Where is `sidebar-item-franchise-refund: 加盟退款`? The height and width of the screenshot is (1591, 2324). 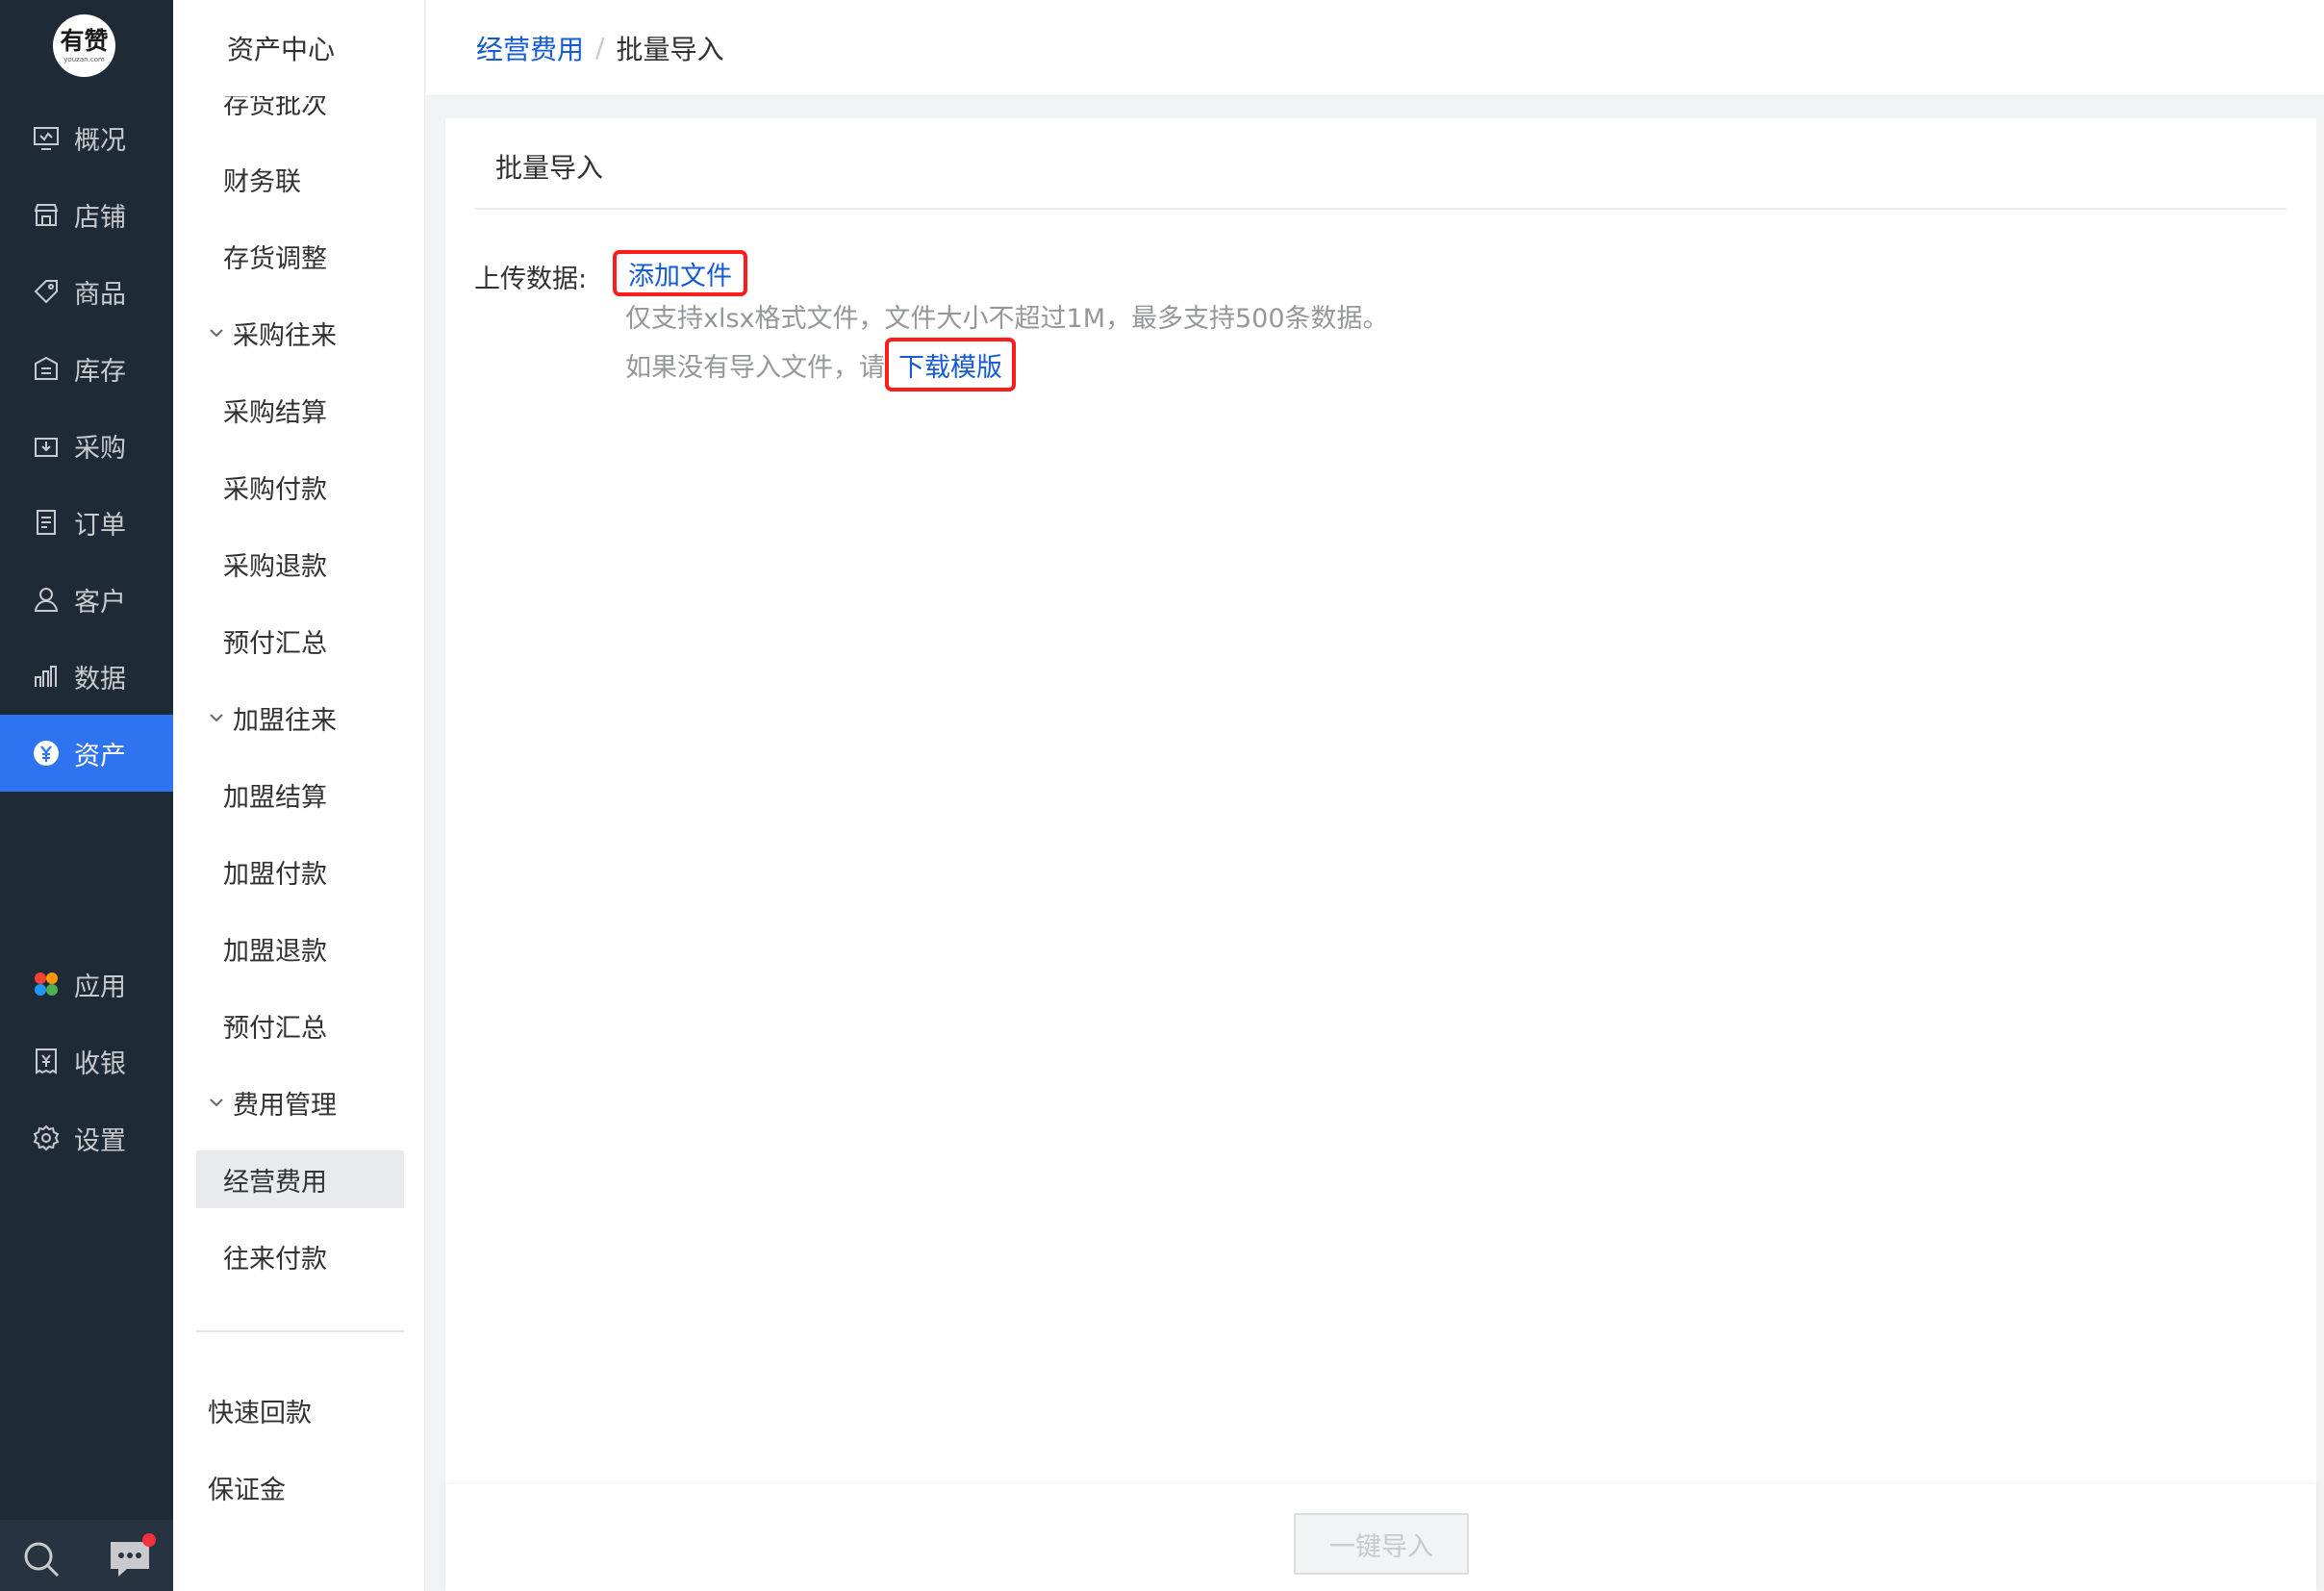 sidebar-item-franchise-refund: 加盟退款 is located at coordinates (300, 949).